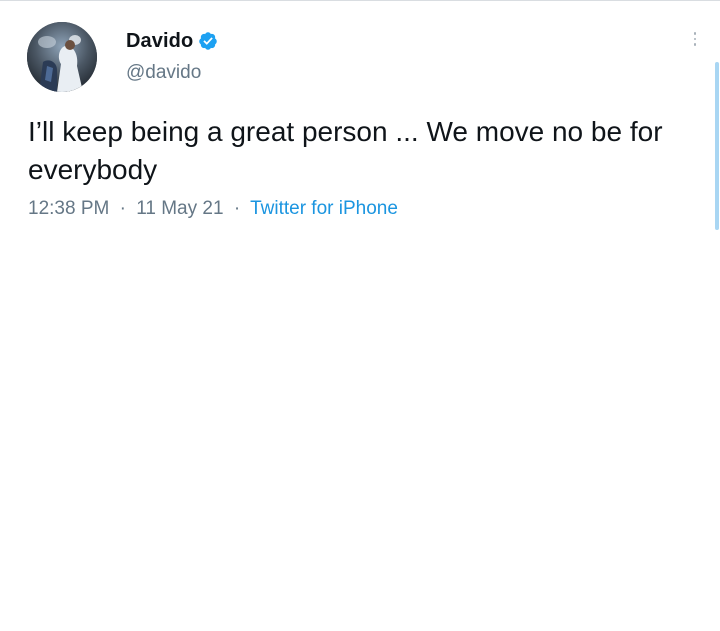 The image size is (720, 631). What do you see at coordinates (179, 208) in the screenshot?
I see `tweet-date: 11 May 21` at bounding box center [179, 208].